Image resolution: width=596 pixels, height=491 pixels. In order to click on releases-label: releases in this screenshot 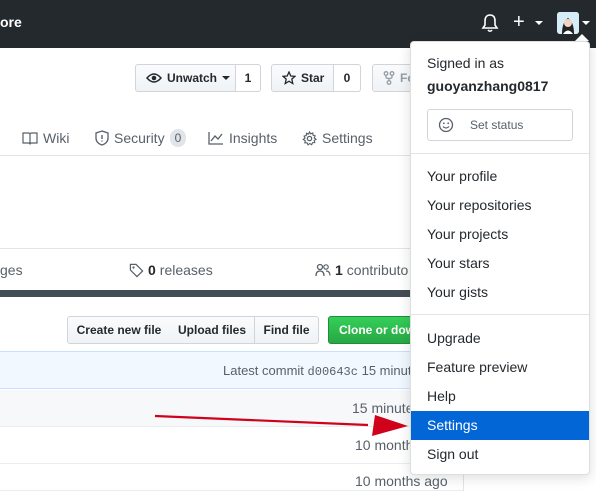, I will do `click(186, 270)`.